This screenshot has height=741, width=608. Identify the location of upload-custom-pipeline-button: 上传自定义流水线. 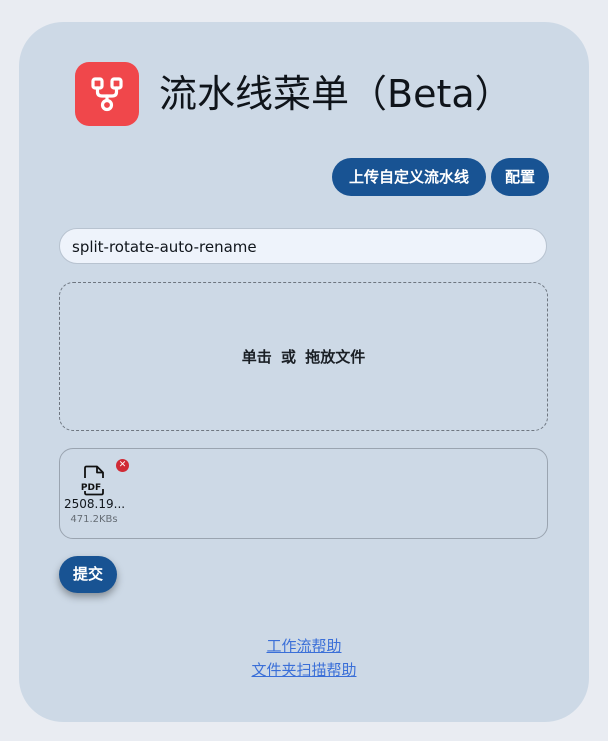
(409, 177).